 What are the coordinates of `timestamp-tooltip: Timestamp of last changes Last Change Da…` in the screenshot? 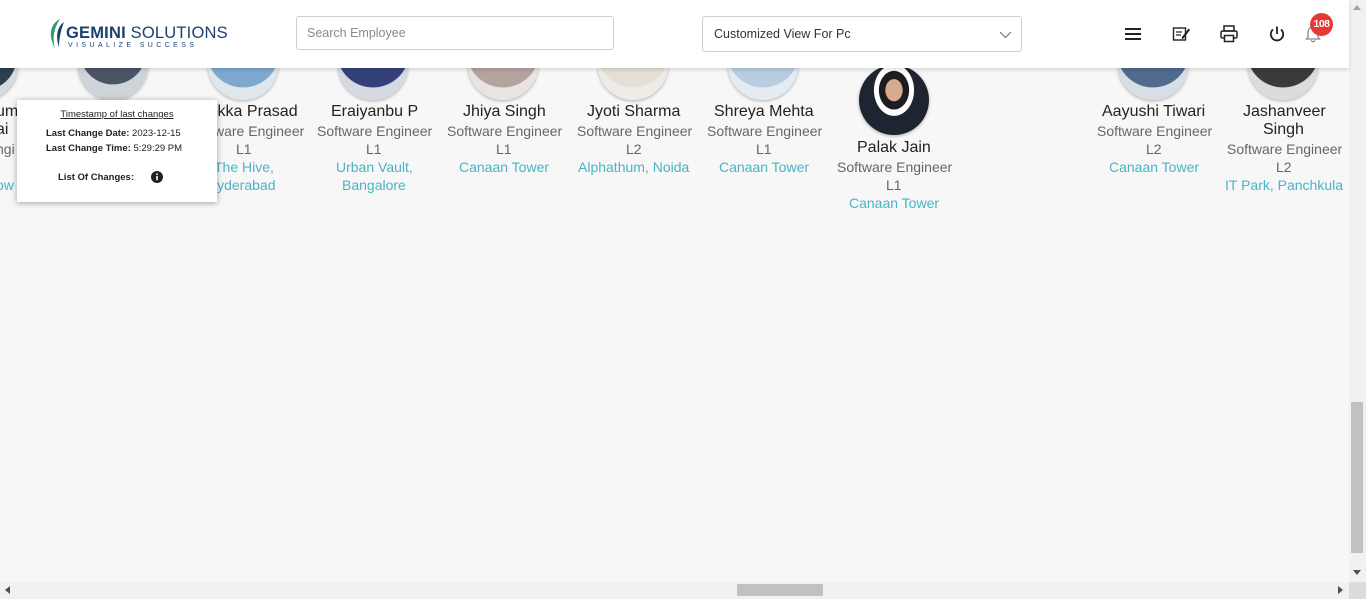 It's located at (117, 151).